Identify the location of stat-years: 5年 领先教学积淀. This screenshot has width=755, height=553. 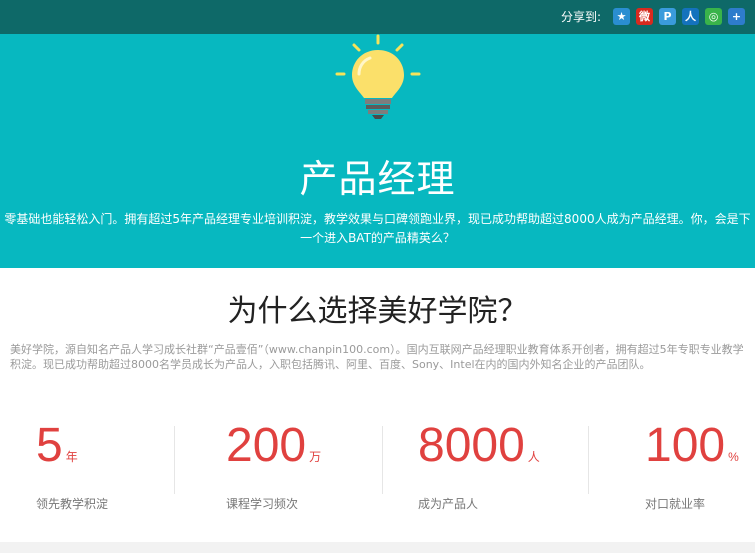
(72, 464).